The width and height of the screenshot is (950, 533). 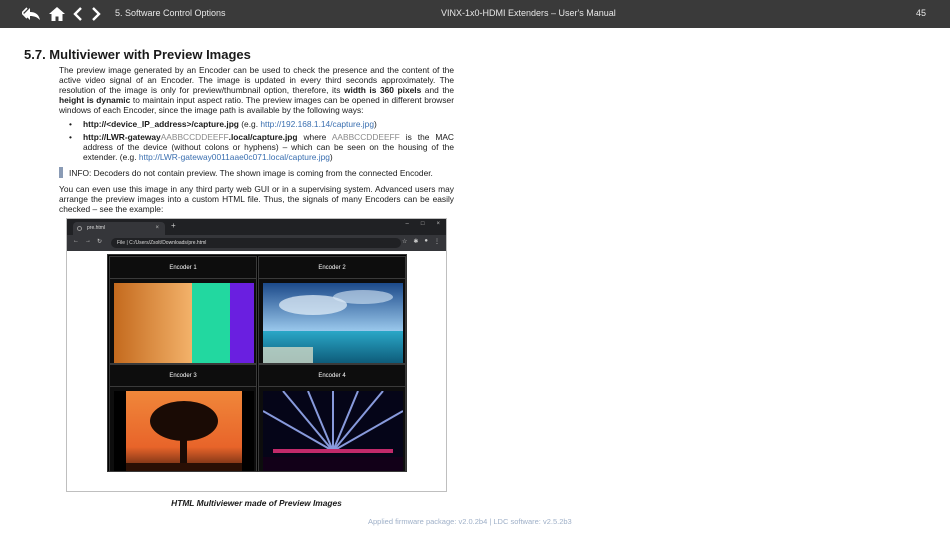 What do you see at coordinates (57, 14) in the screenshot?
I see `home-icon` at bounding box center [57, 14].